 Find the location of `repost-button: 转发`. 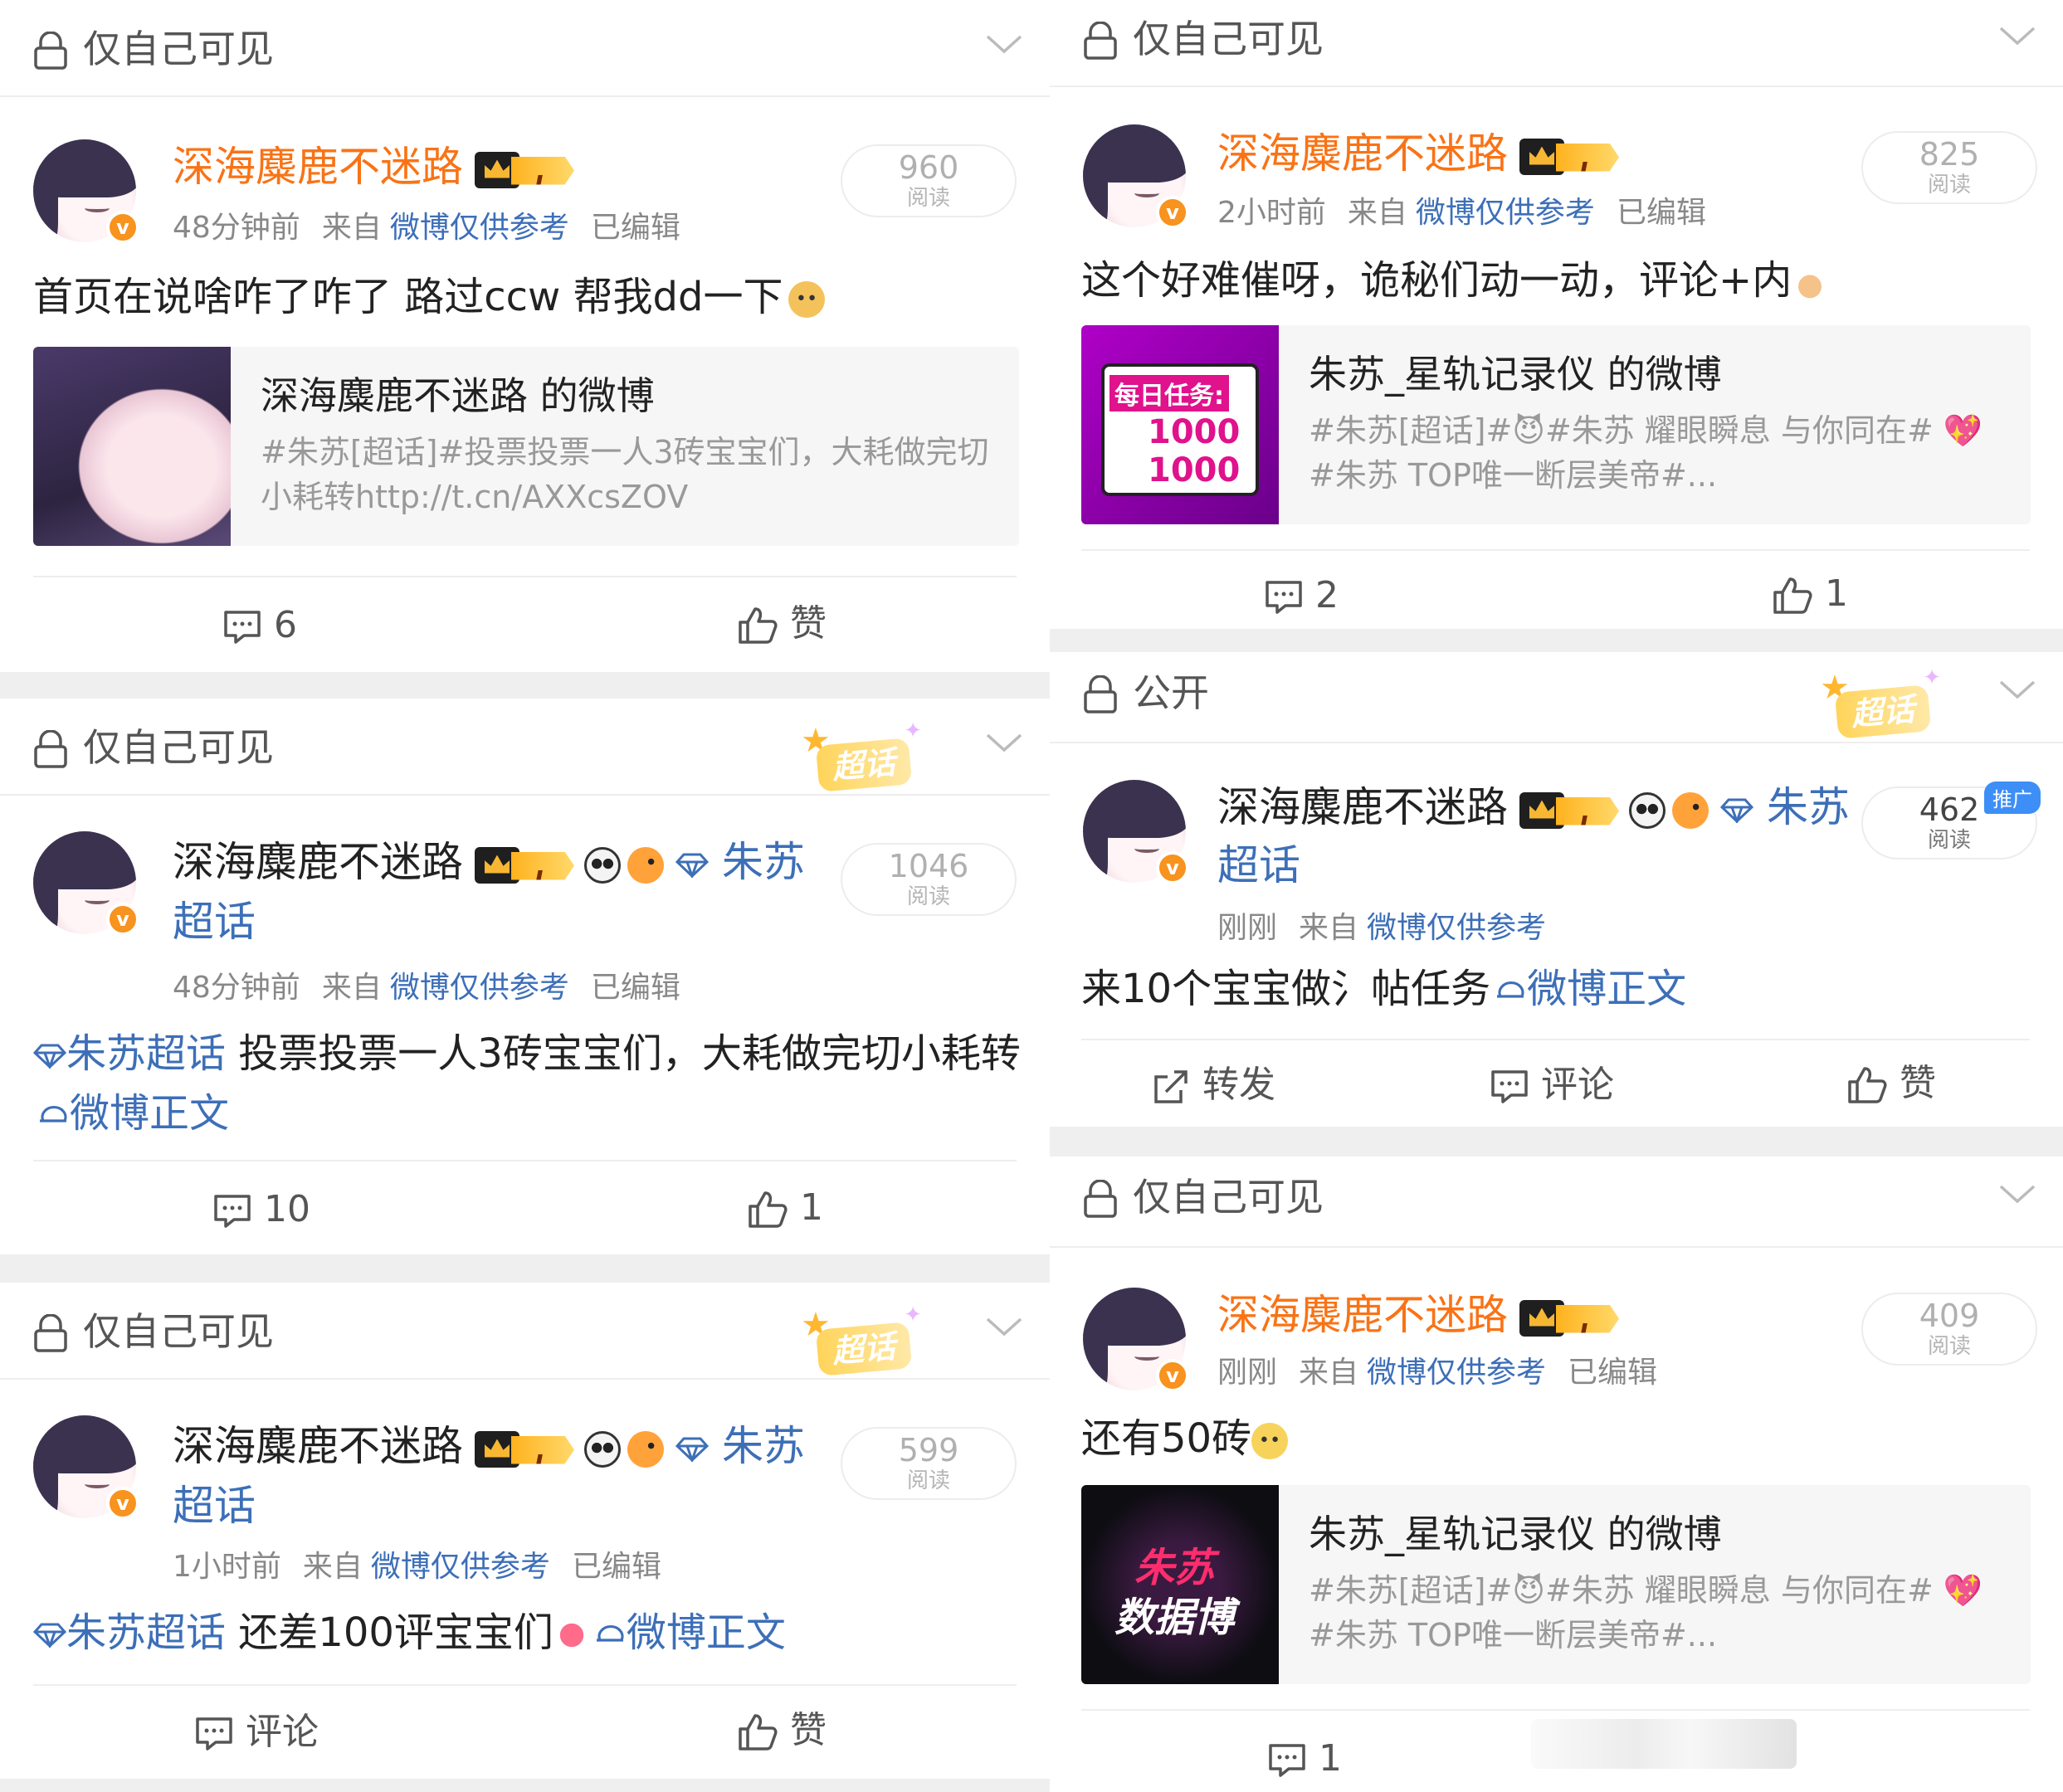

repost-button: 转发 is located at coordinates (1213, 1085).